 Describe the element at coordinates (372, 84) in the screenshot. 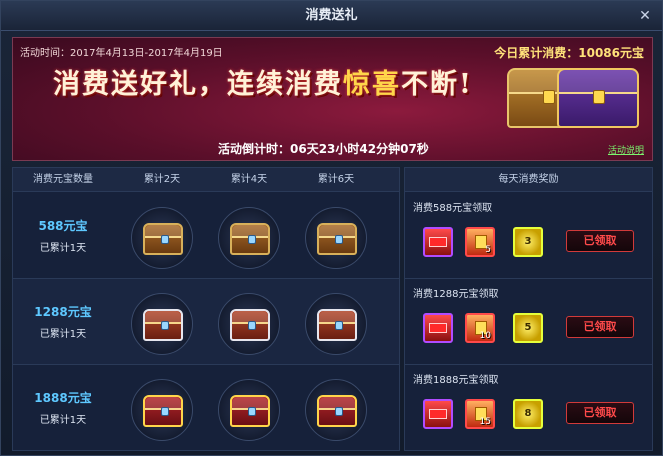

I see `slogan-accent: 惊喜` at that location.